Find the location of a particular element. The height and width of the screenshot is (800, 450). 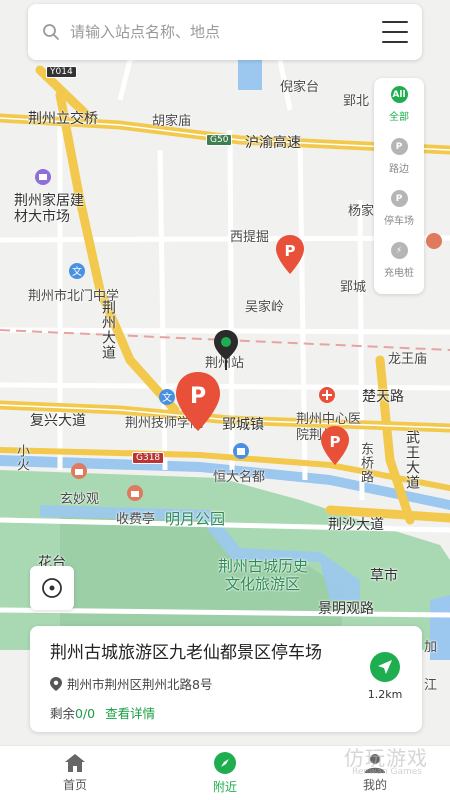

tab-nearby: 附近 is located at coordinates (225, 773).